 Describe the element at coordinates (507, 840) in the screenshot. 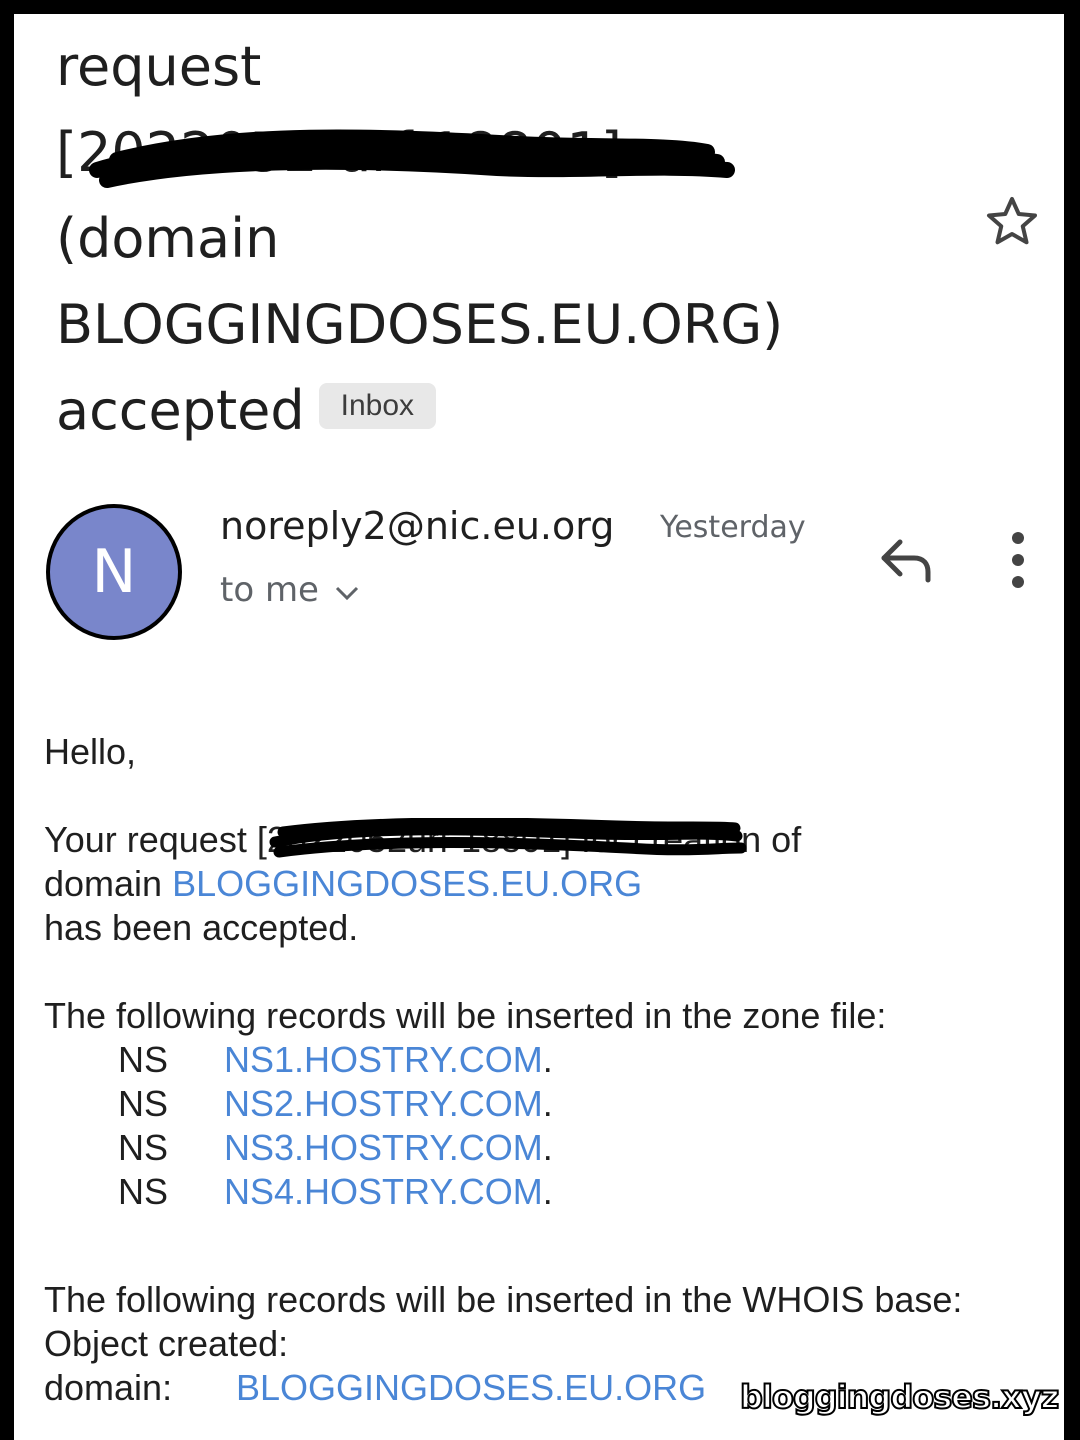

I see `body-redacted-id: 2022052urf-18801]` at that location.